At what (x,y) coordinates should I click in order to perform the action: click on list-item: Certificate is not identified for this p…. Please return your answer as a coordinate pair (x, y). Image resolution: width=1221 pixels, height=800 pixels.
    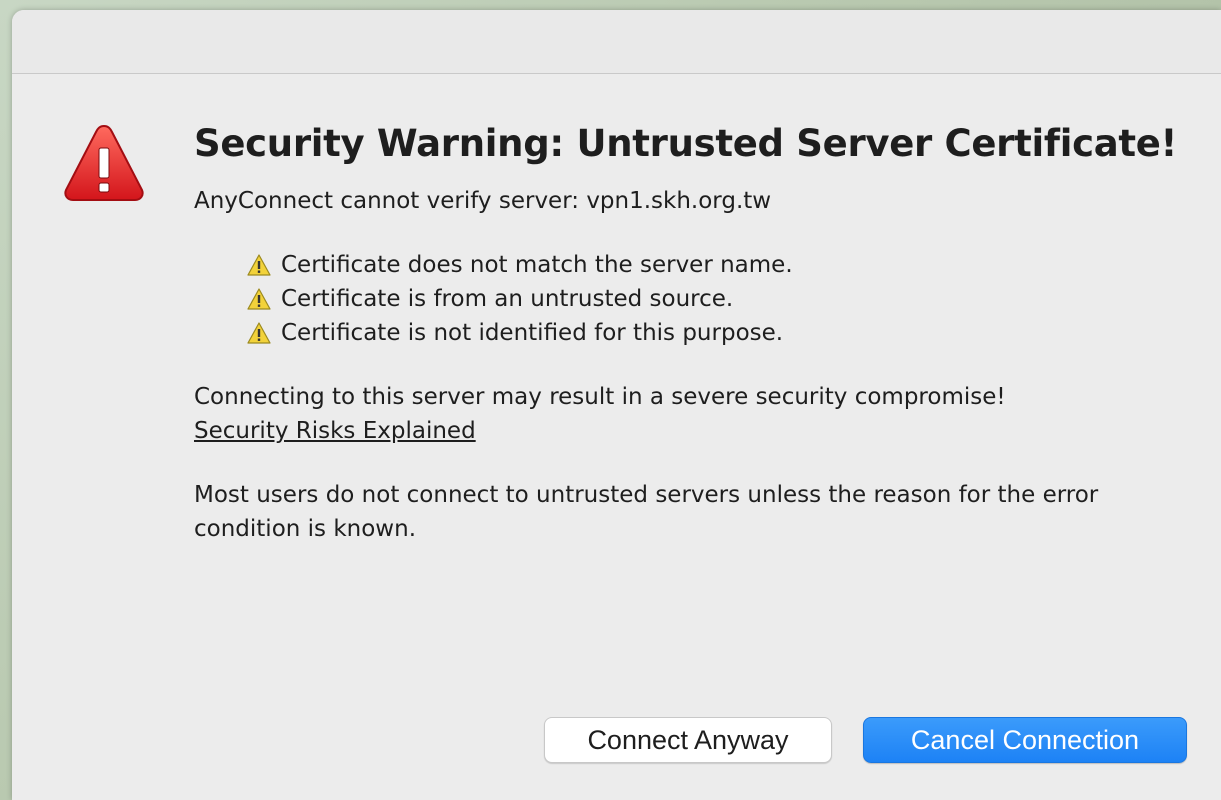
    Looking at the image, I should click on (720, 333).